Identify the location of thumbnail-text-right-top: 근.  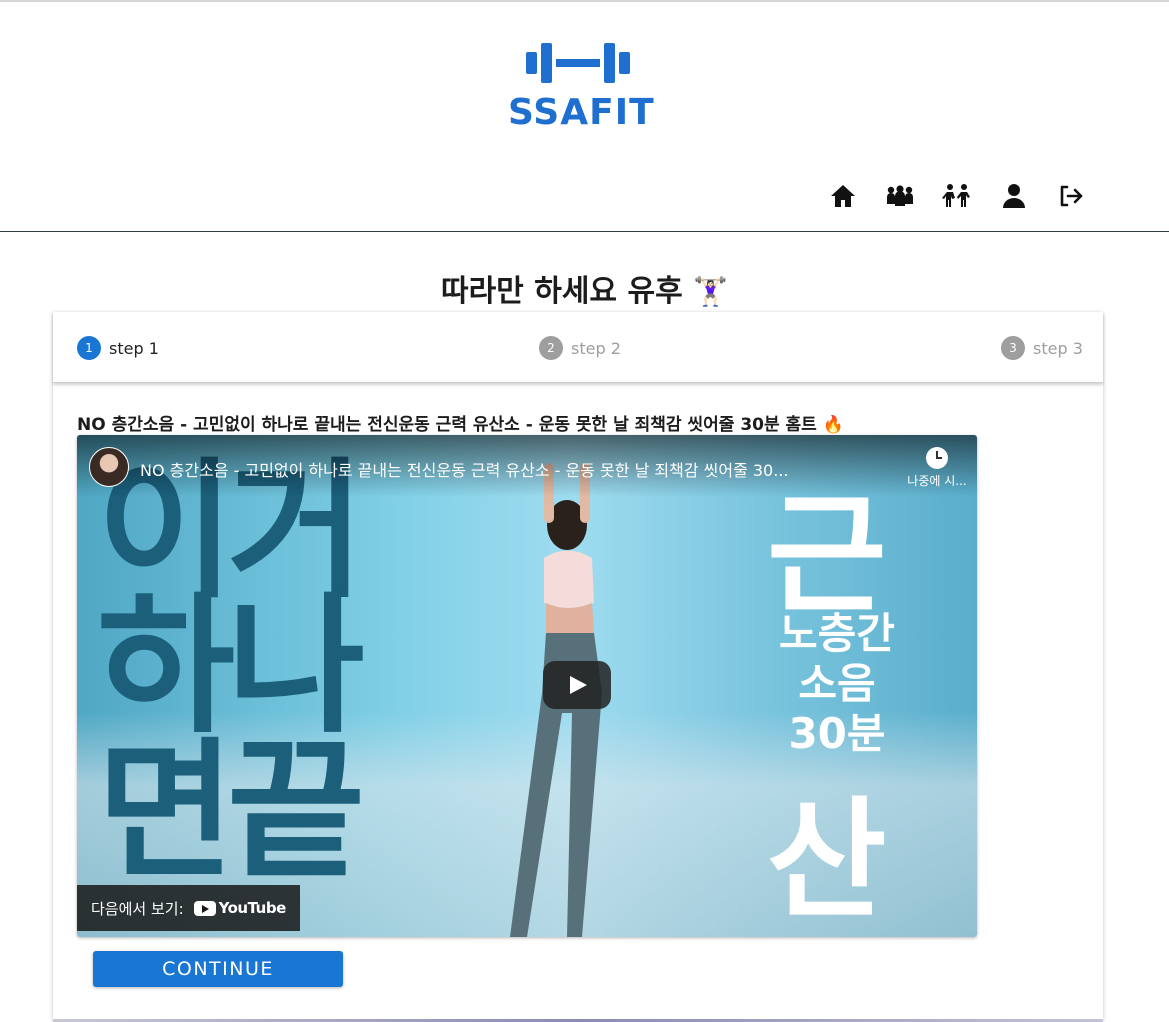
(827, 555).